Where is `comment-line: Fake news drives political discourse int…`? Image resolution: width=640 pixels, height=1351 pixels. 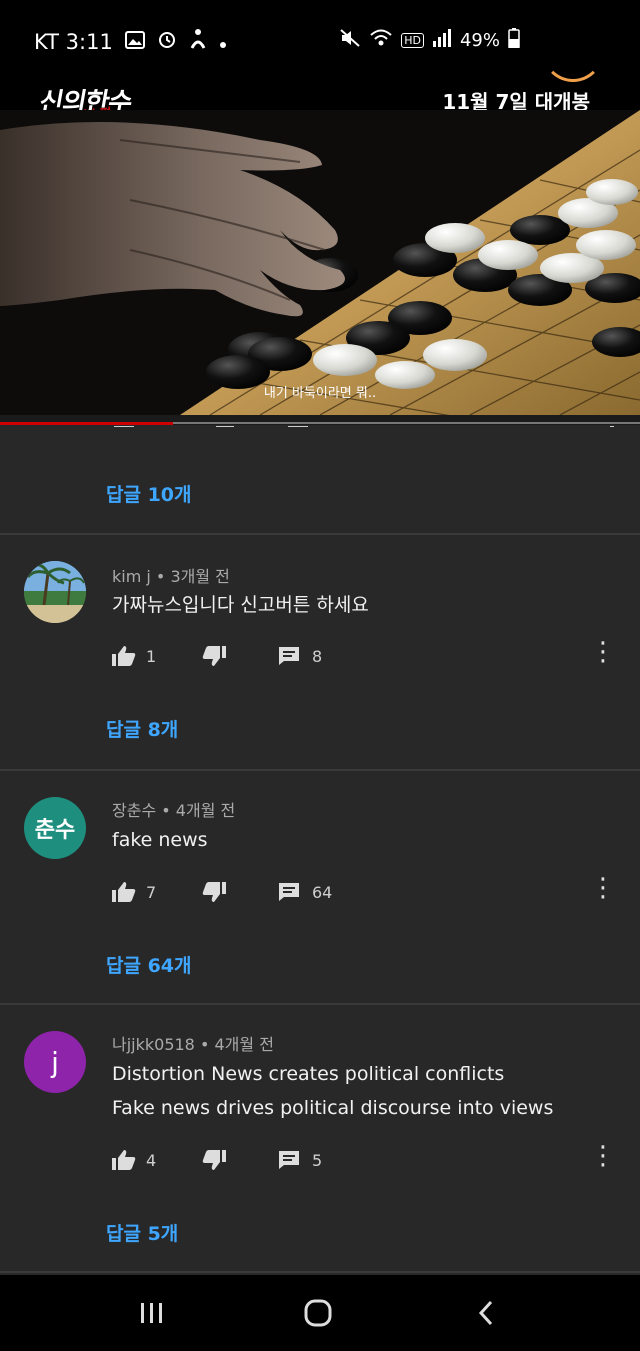
comment-line: Fake news drives political discourse int… is located at coordinates (333, 1108).